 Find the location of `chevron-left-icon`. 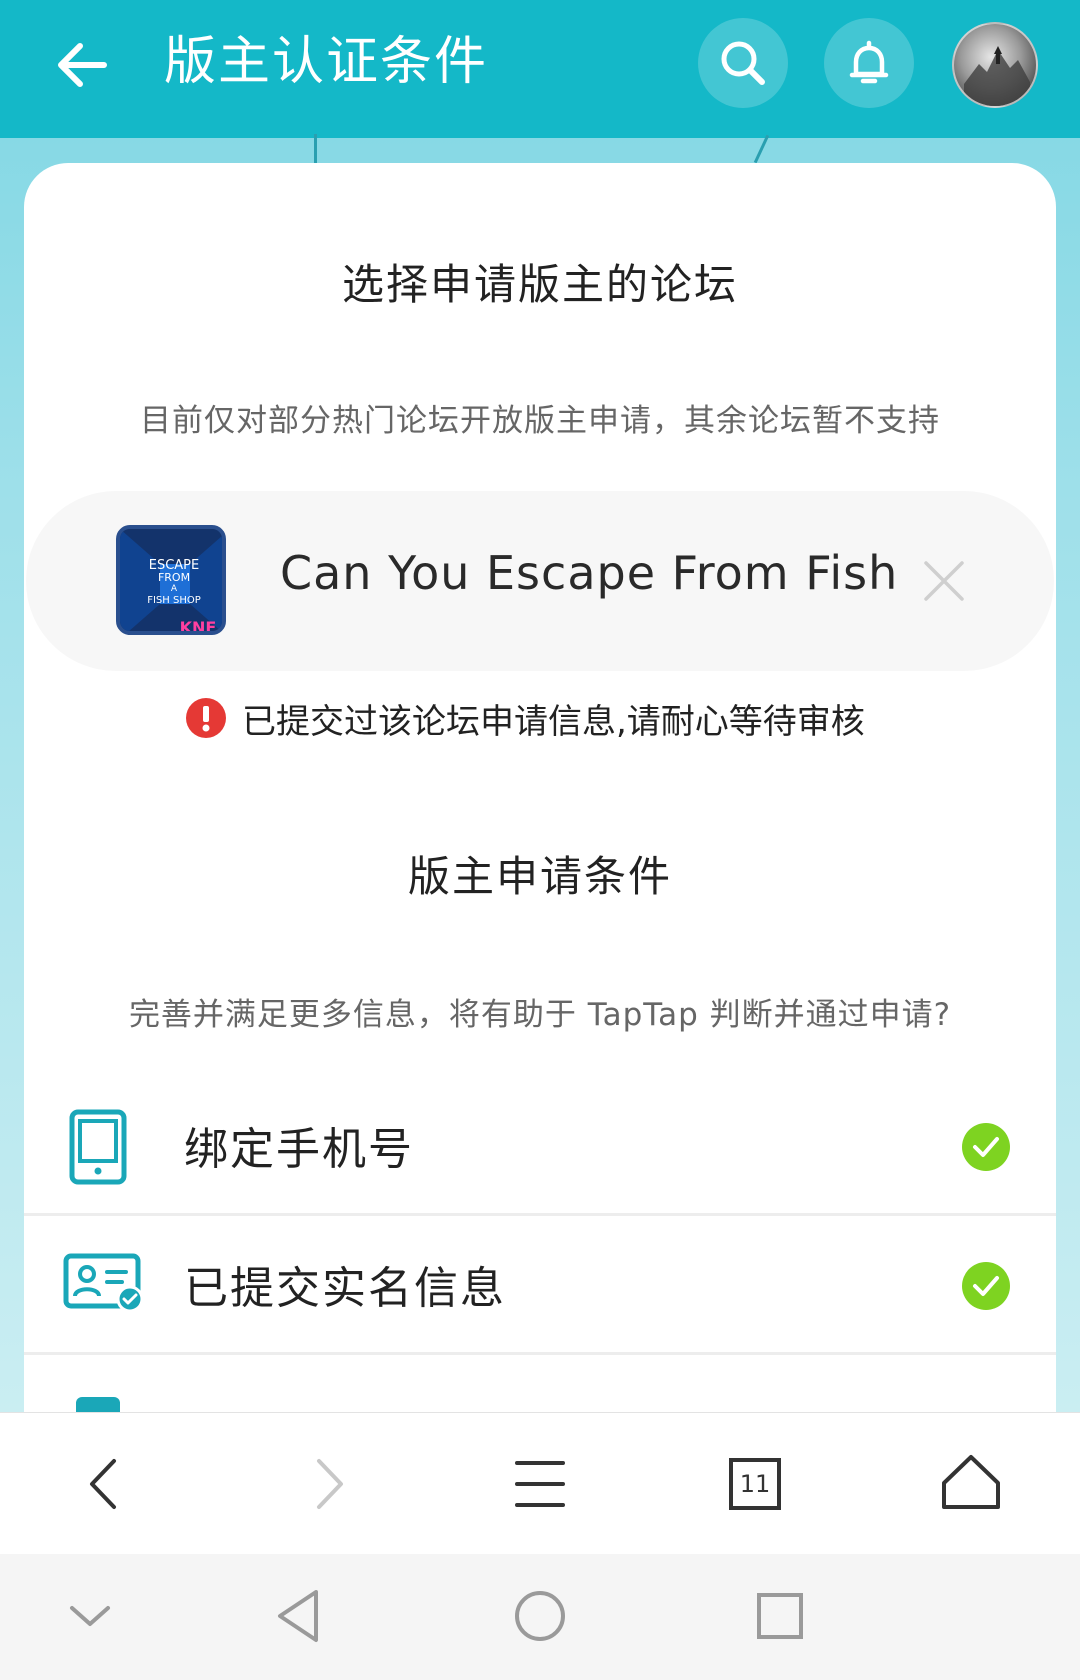

chevron-left-icon is located at coordinates (103, 1484).